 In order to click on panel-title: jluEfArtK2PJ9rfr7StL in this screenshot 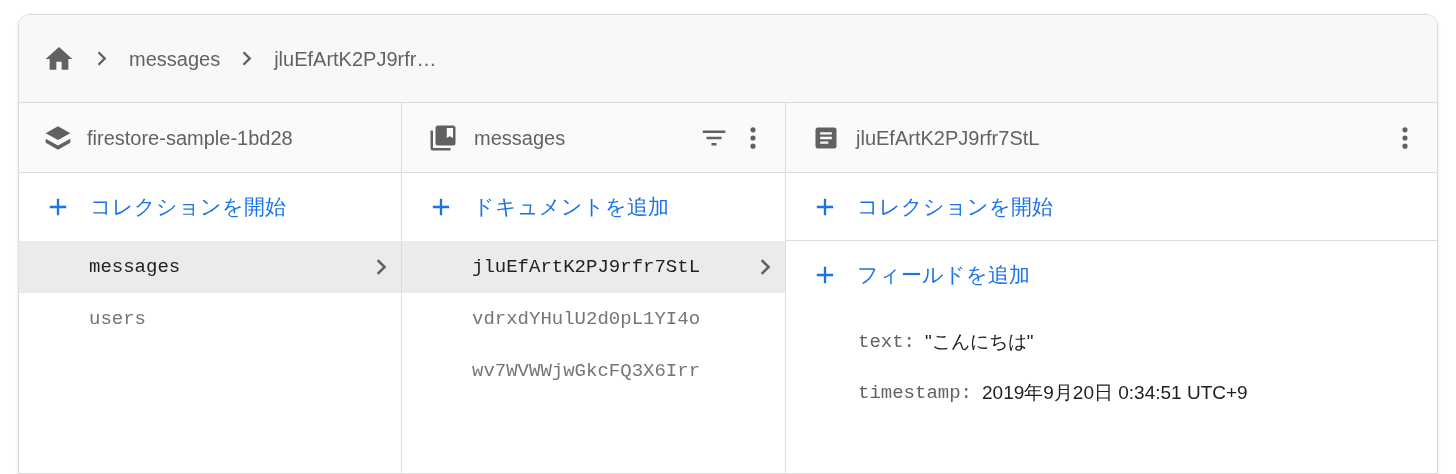, I will do `click(948, 138)`.